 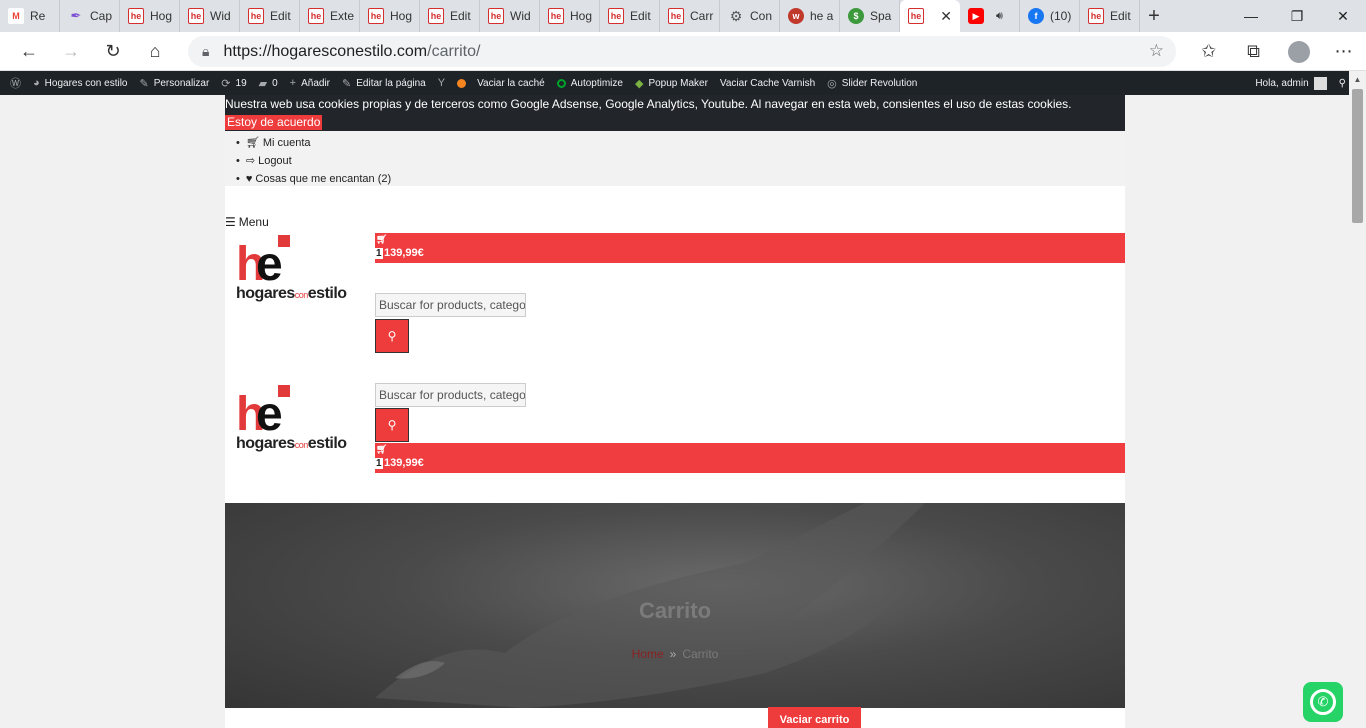 What do you see at coordinates (1357, 79) in the screenshot?
I see `scroll-up-icon: ▲` at bounding box center [1357, 79].